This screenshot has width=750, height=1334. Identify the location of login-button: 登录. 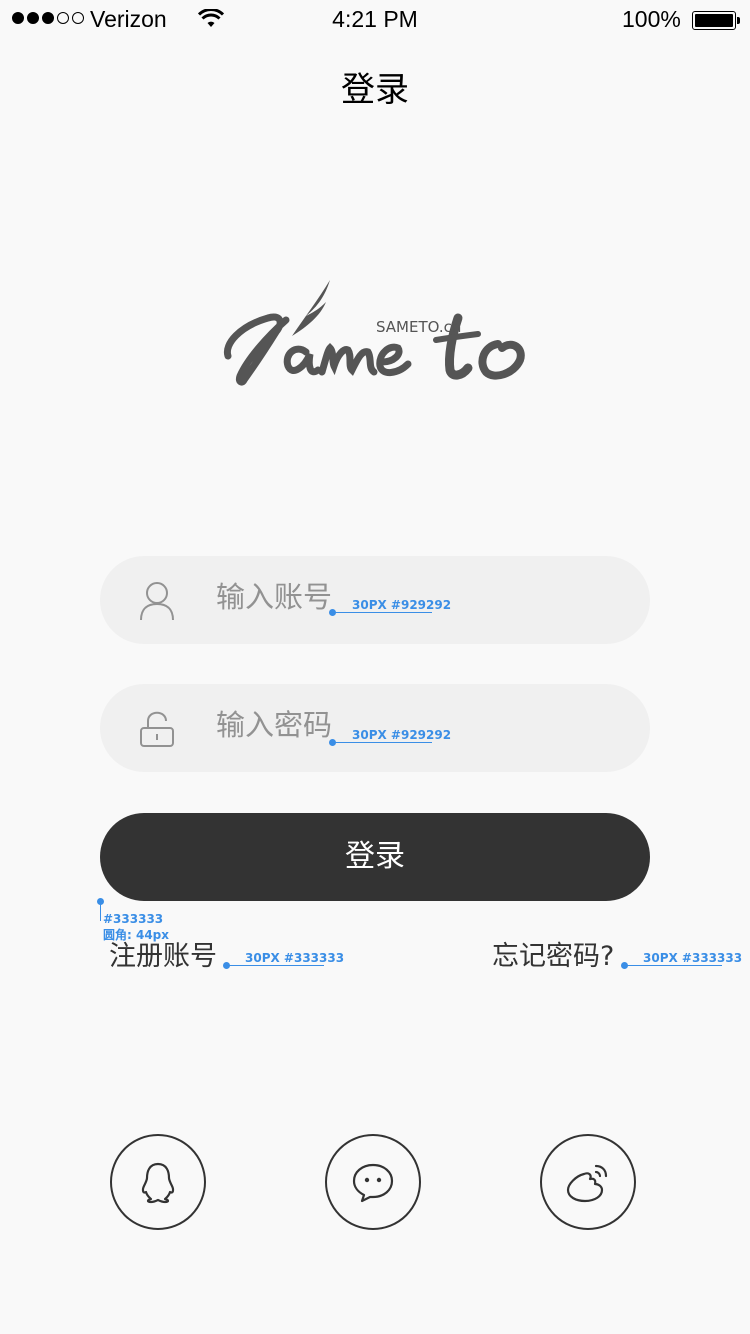
(375, 857).